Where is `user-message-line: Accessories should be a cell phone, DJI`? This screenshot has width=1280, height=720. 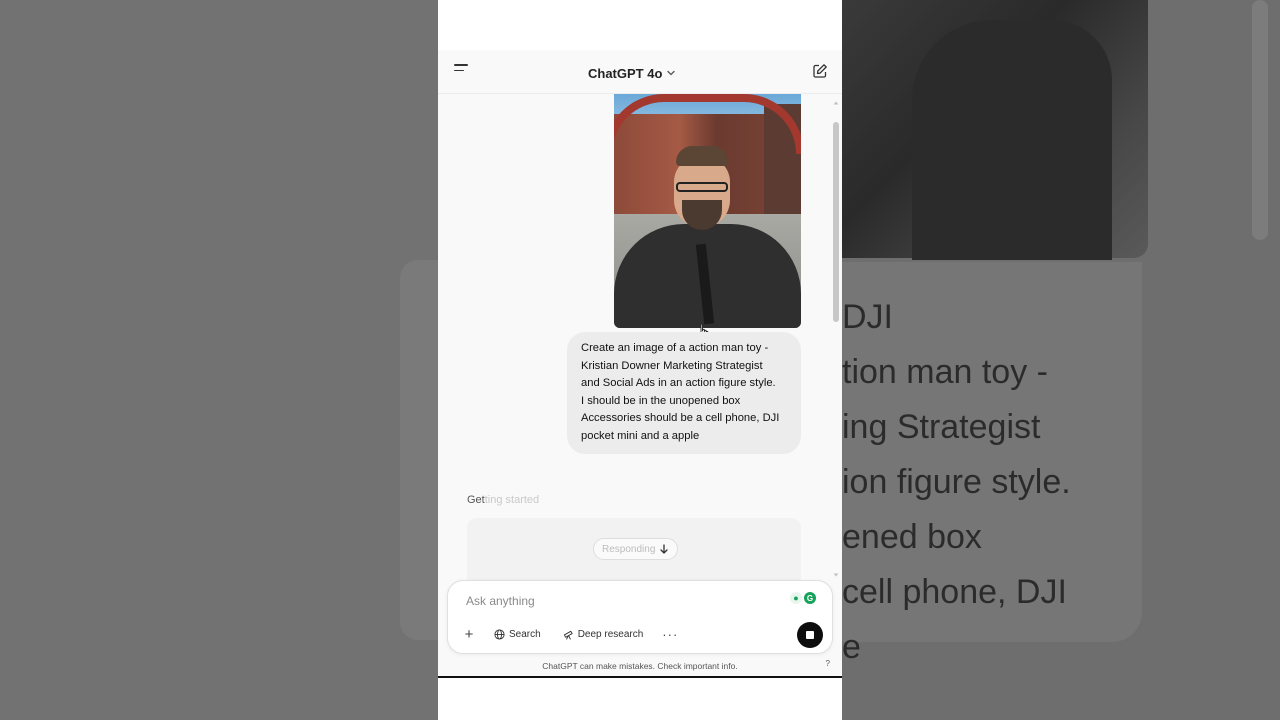
user-message-line: Accessories should be a cell phone, DJI is located at coordinates (680, 418).